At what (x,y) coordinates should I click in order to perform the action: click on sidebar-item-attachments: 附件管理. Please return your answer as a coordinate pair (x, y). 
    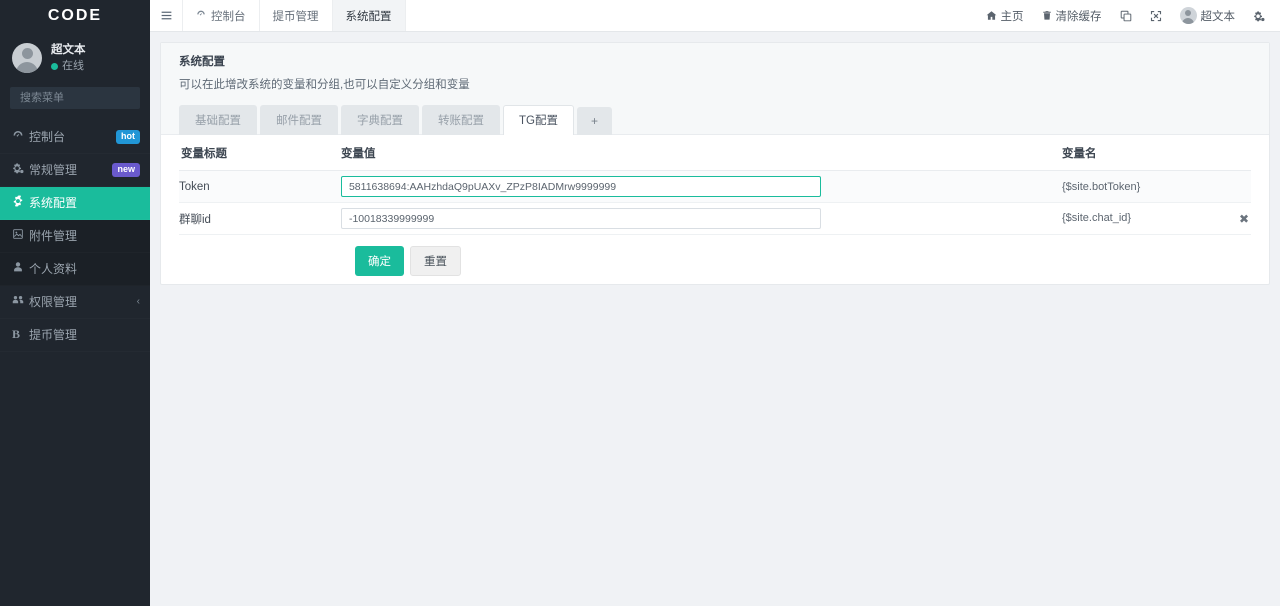
    Looking at the image, I should click on (75, 236).